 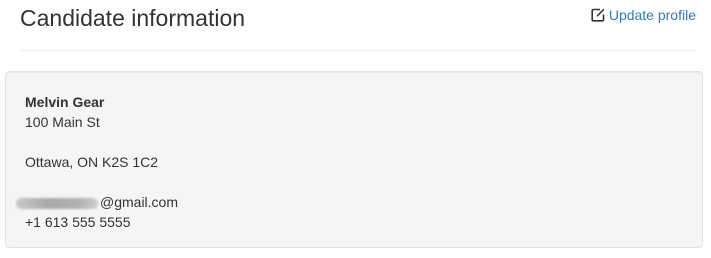 I want to click on update-profile-link: Update profile, so click(x=643, y=15).